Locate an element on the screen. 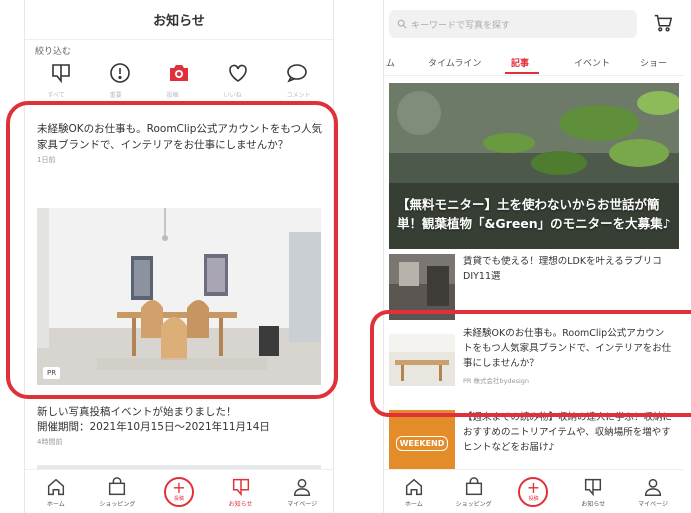  comment-icon is located at coordinates (60, 74).